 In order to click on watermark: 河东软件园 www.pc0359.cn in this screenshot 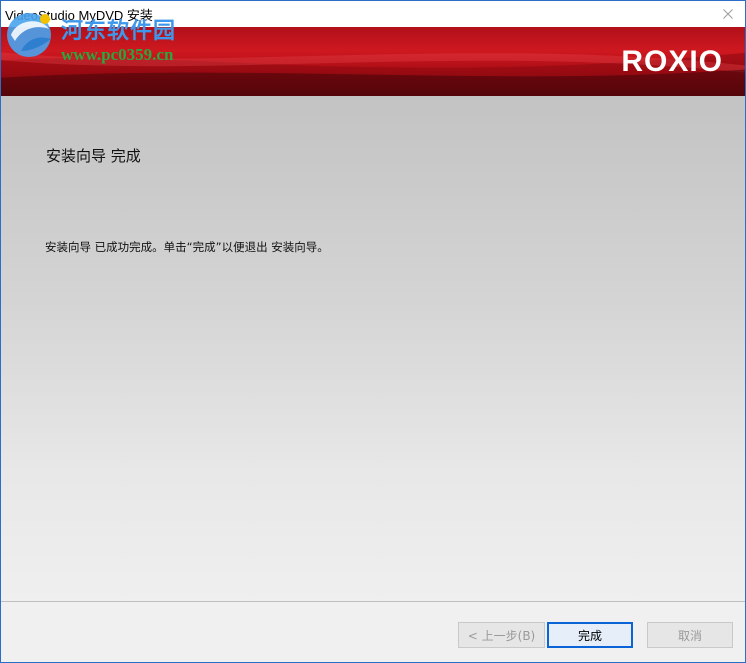, I will do `click(106, 35)`.